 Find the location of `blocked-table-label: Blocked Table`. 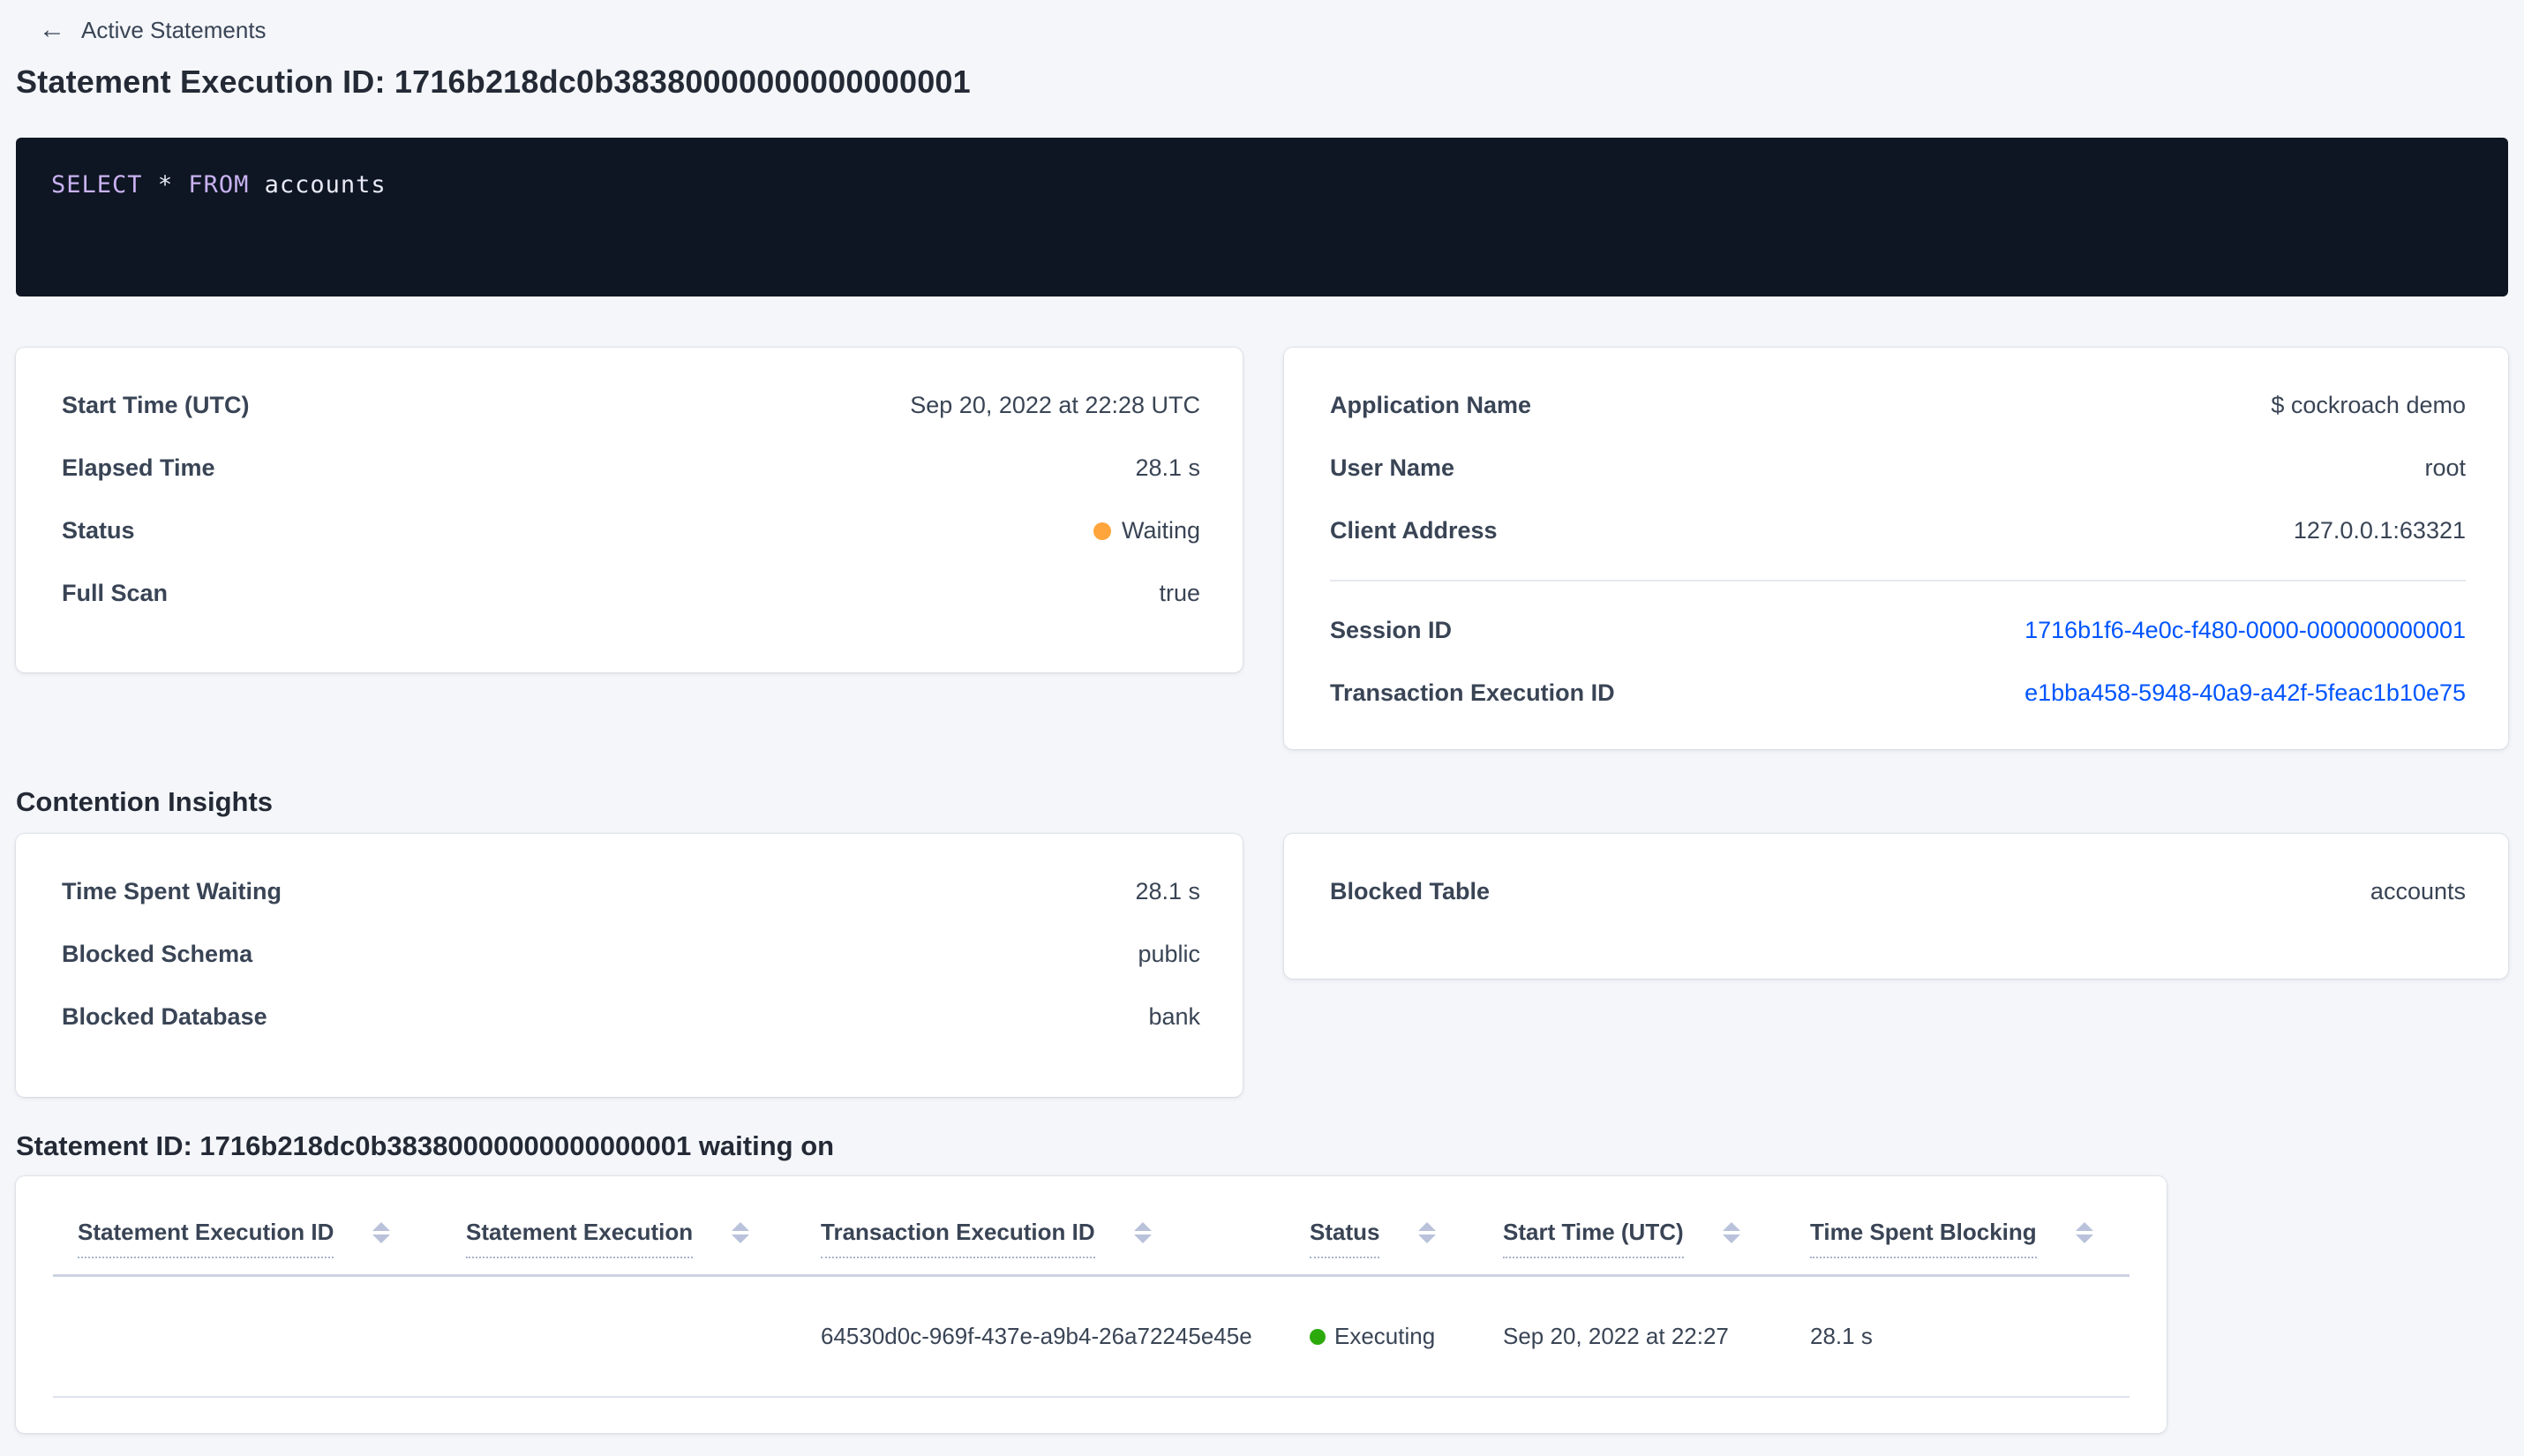

blocked-table-label: Blocked Table is located at coordinates (1410, 891).